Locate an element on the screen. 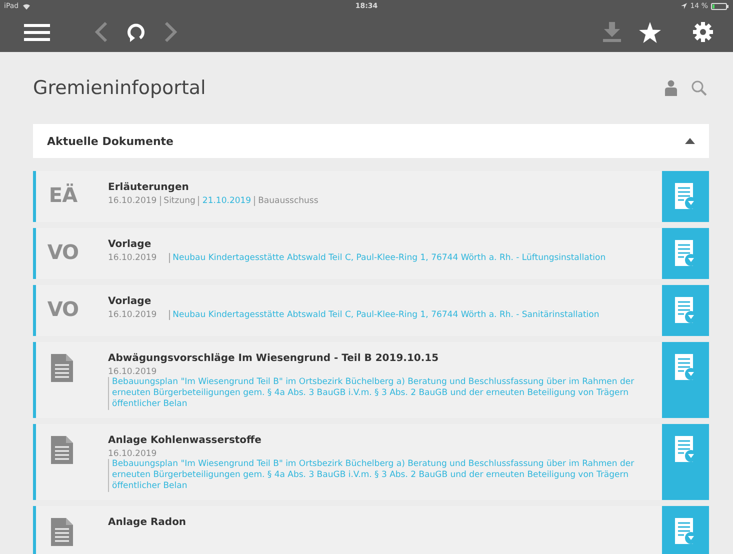 The image size is (733, 554). location-arrow-icon is located at coordinates (684, 6).